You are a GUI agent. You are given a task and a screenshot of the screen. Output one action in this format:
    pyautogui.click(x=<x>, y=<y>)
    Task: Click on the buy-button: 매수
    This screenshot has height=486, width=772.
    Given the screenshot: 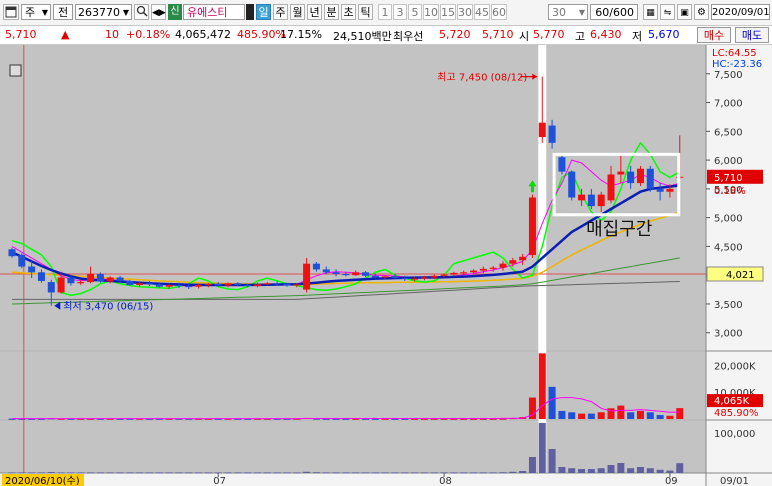 What is the action you would take?
    pyautogui.click(x=714, y=35)
    